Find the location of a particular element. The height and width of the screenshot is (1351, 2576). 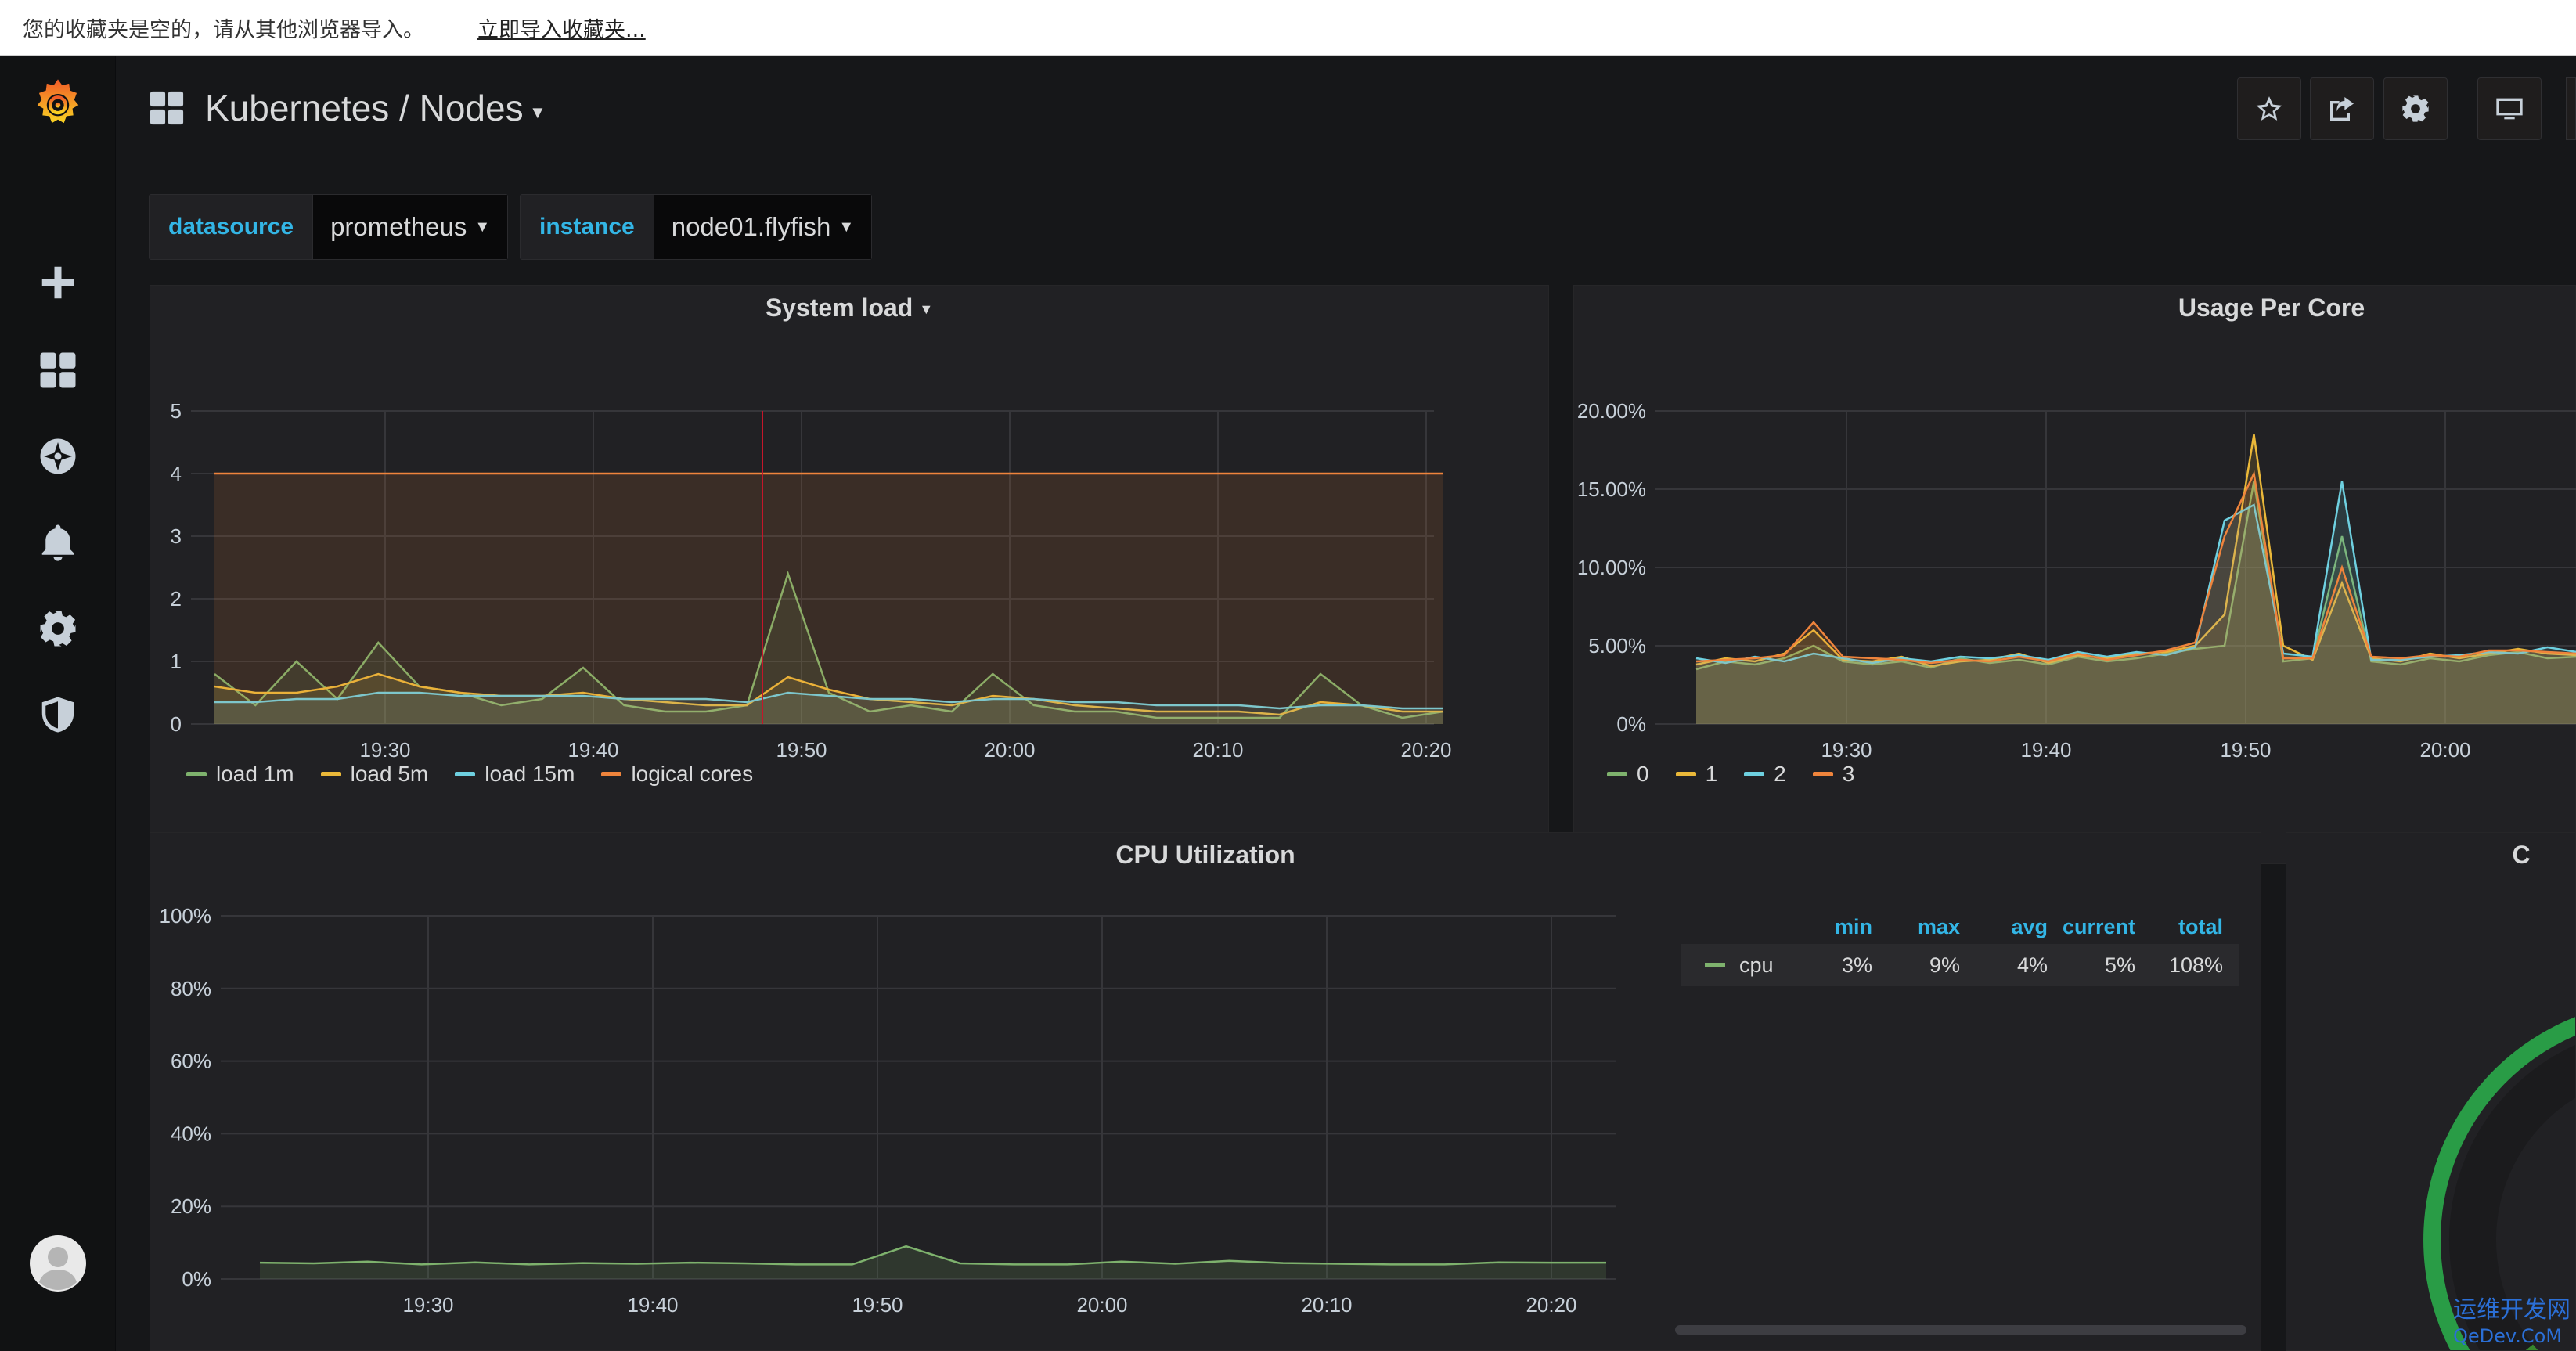

datasource-label: datasource is located at coordinates (232, 227).